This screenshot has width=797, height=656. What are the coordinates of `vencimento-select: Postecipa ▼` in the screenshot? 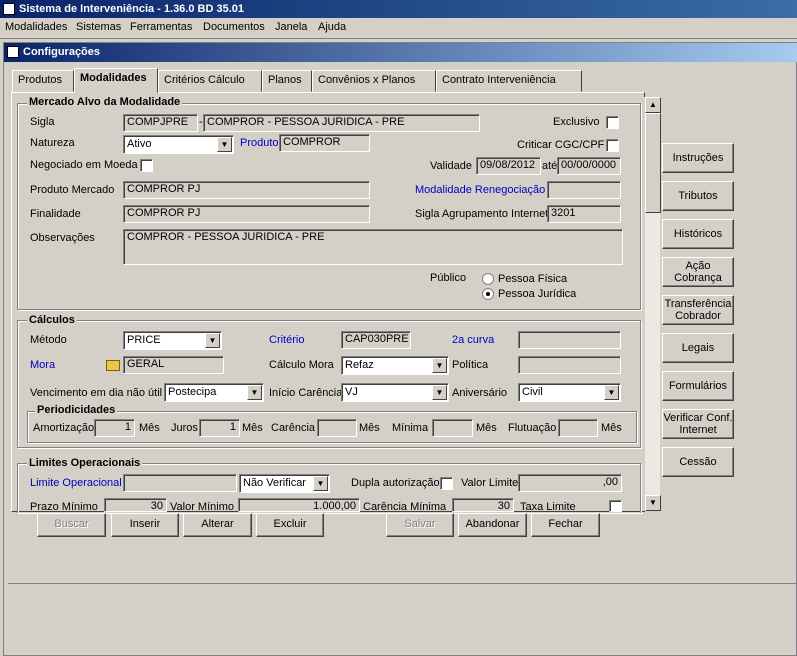 It's located at (214, 392).